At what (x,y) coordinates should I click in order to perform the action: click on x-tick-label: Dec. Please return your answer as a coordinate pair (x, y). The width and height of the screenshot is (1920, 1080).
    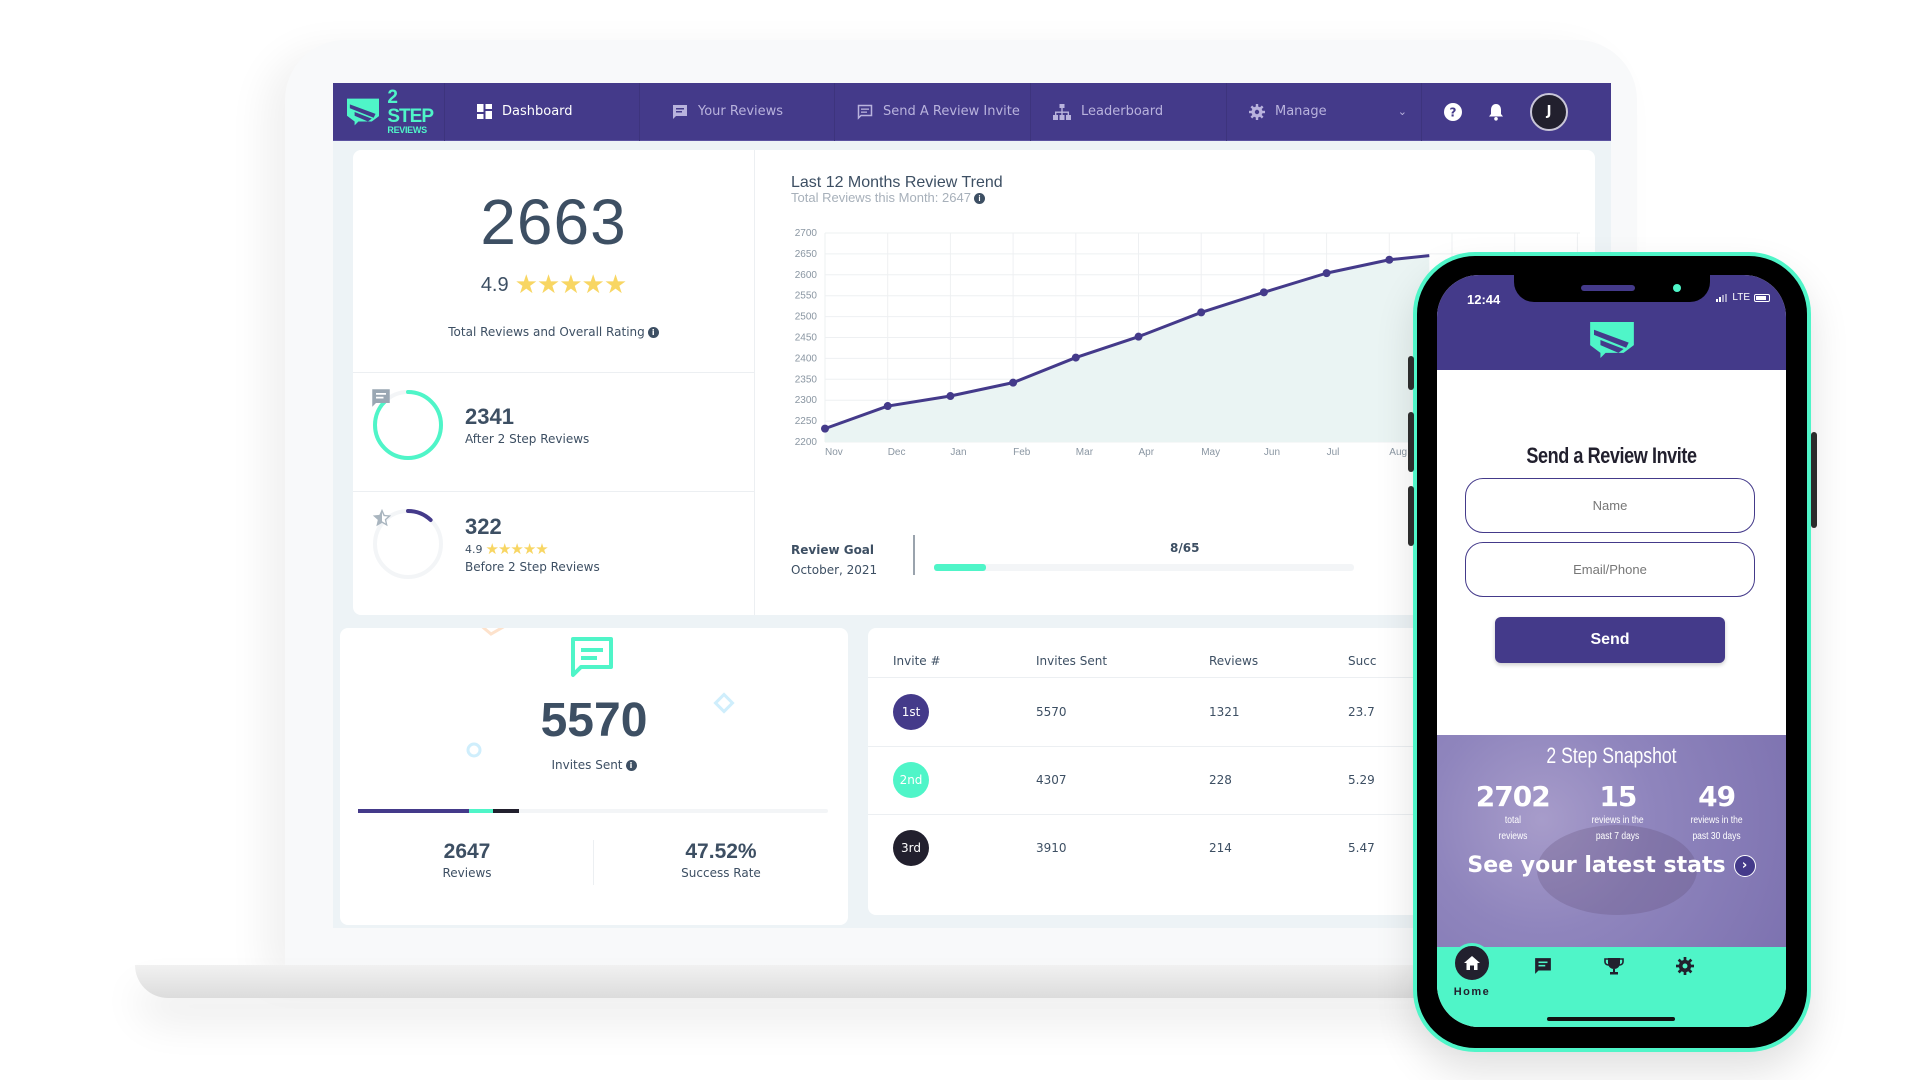
    Looking at the image, I should click on (897, 452).